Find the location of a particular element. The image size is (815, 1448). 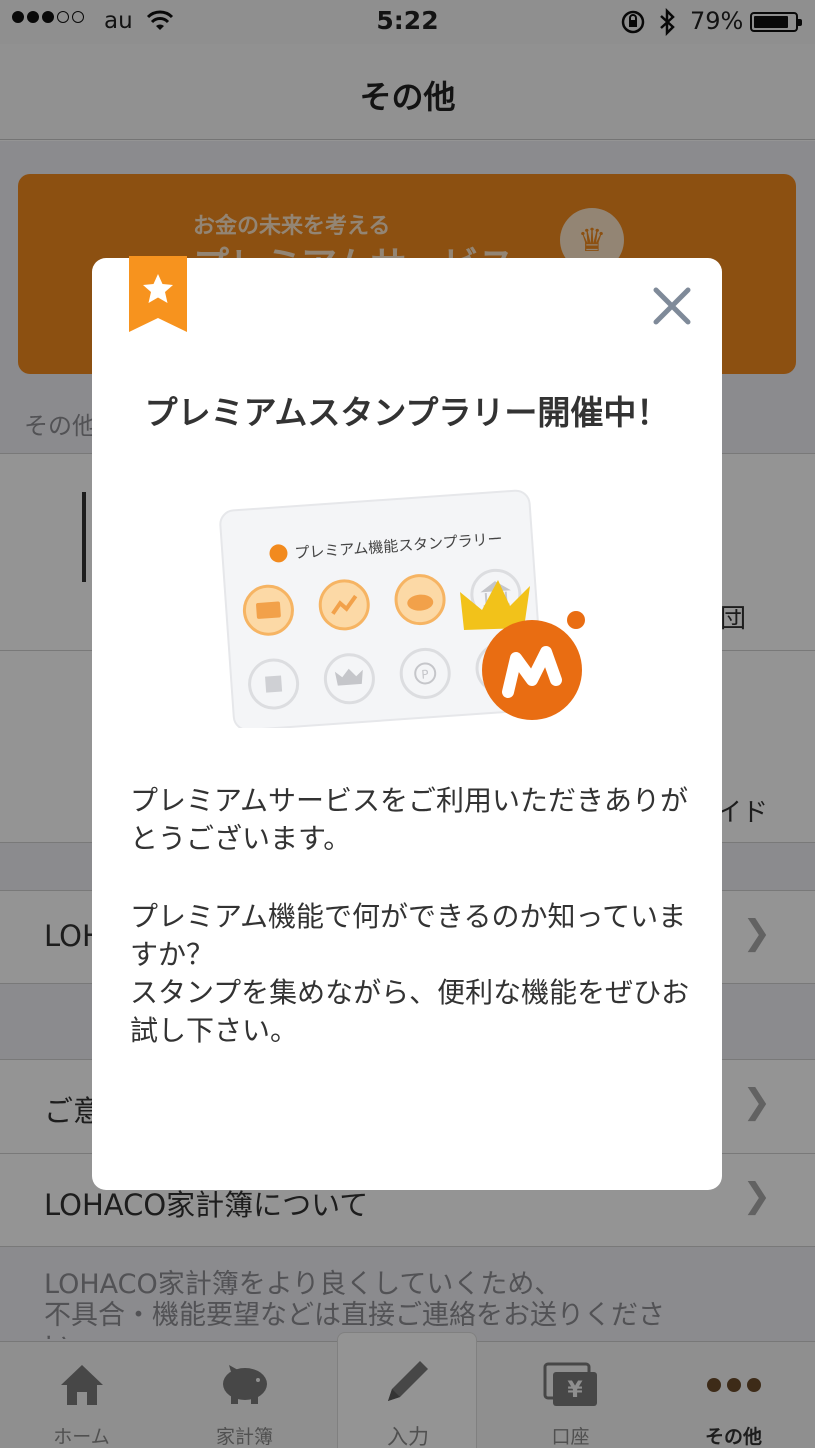

close-icon is located at coordinates (672, 306).